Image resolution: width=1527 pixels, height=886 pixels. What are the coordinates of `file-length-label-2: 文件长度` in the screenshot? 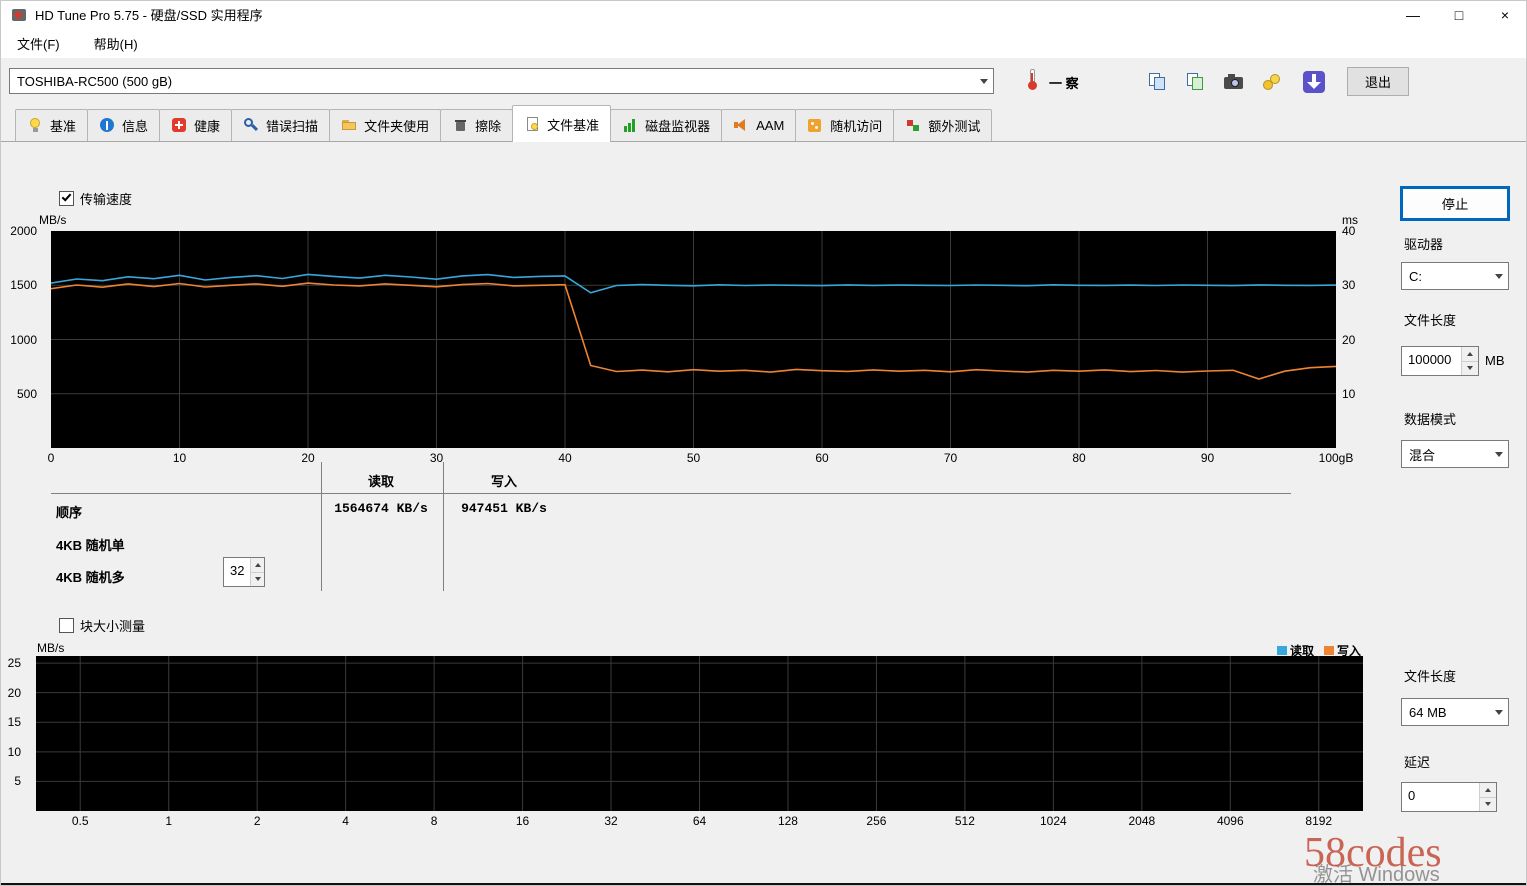 It's located at (1430, 676).